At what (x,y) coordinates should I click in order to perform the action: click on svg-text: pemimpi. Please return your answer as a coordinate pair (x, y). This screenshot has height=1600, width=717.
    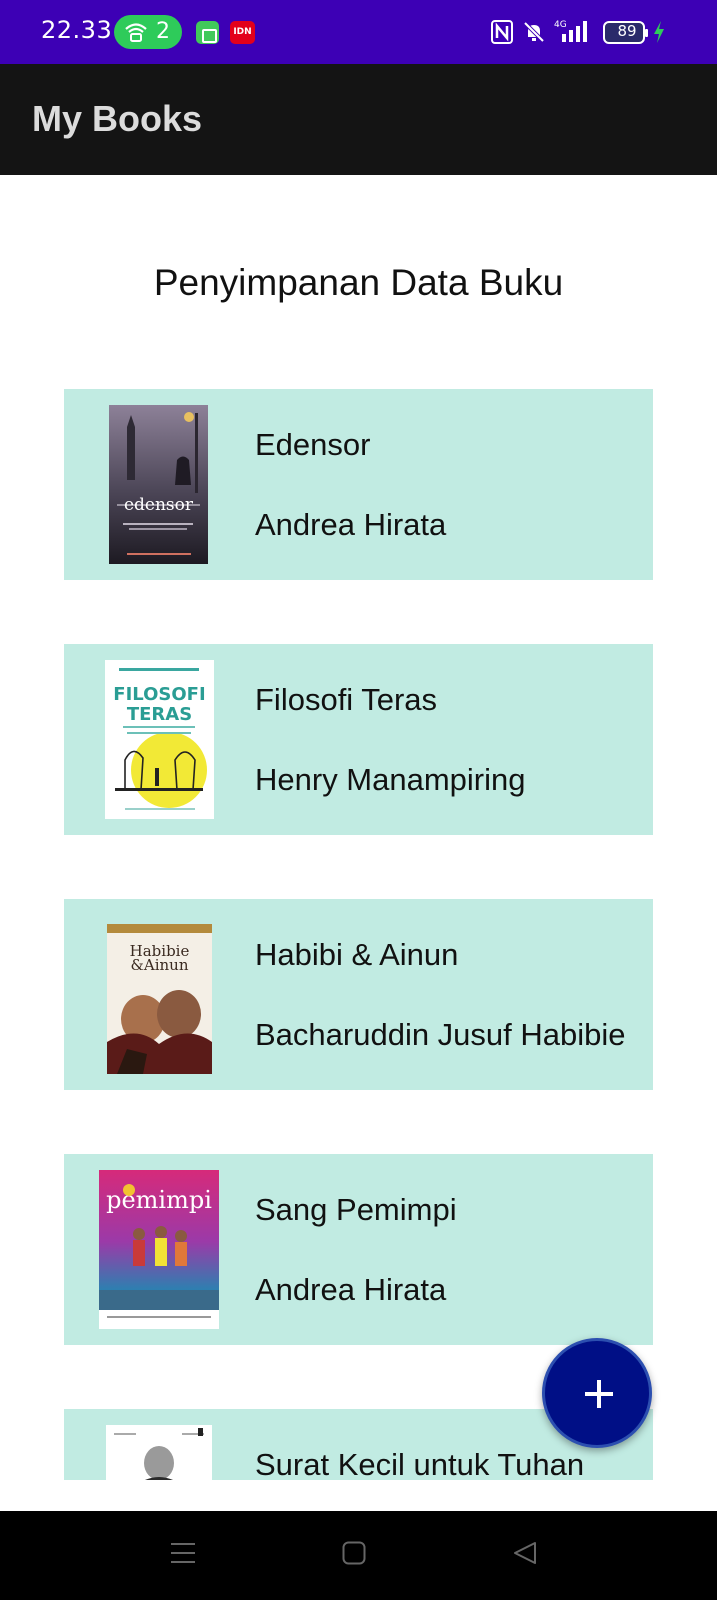
    Looking at the image, I should click on (159, 1200).